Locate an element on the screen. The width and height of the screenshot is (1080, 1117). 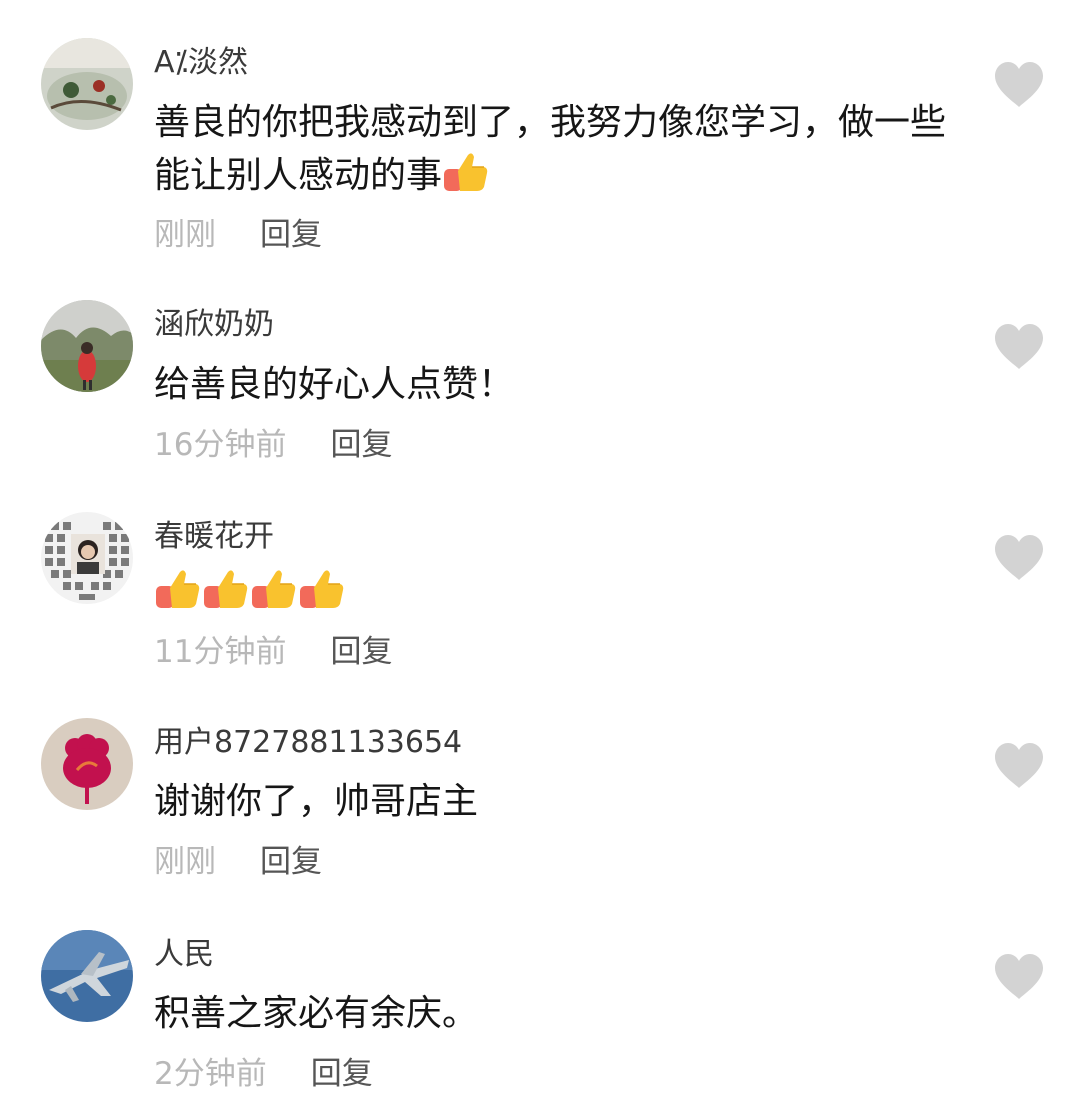
comment-text: 积善之家必有余庆。 is located at coordinates (316, 1013).